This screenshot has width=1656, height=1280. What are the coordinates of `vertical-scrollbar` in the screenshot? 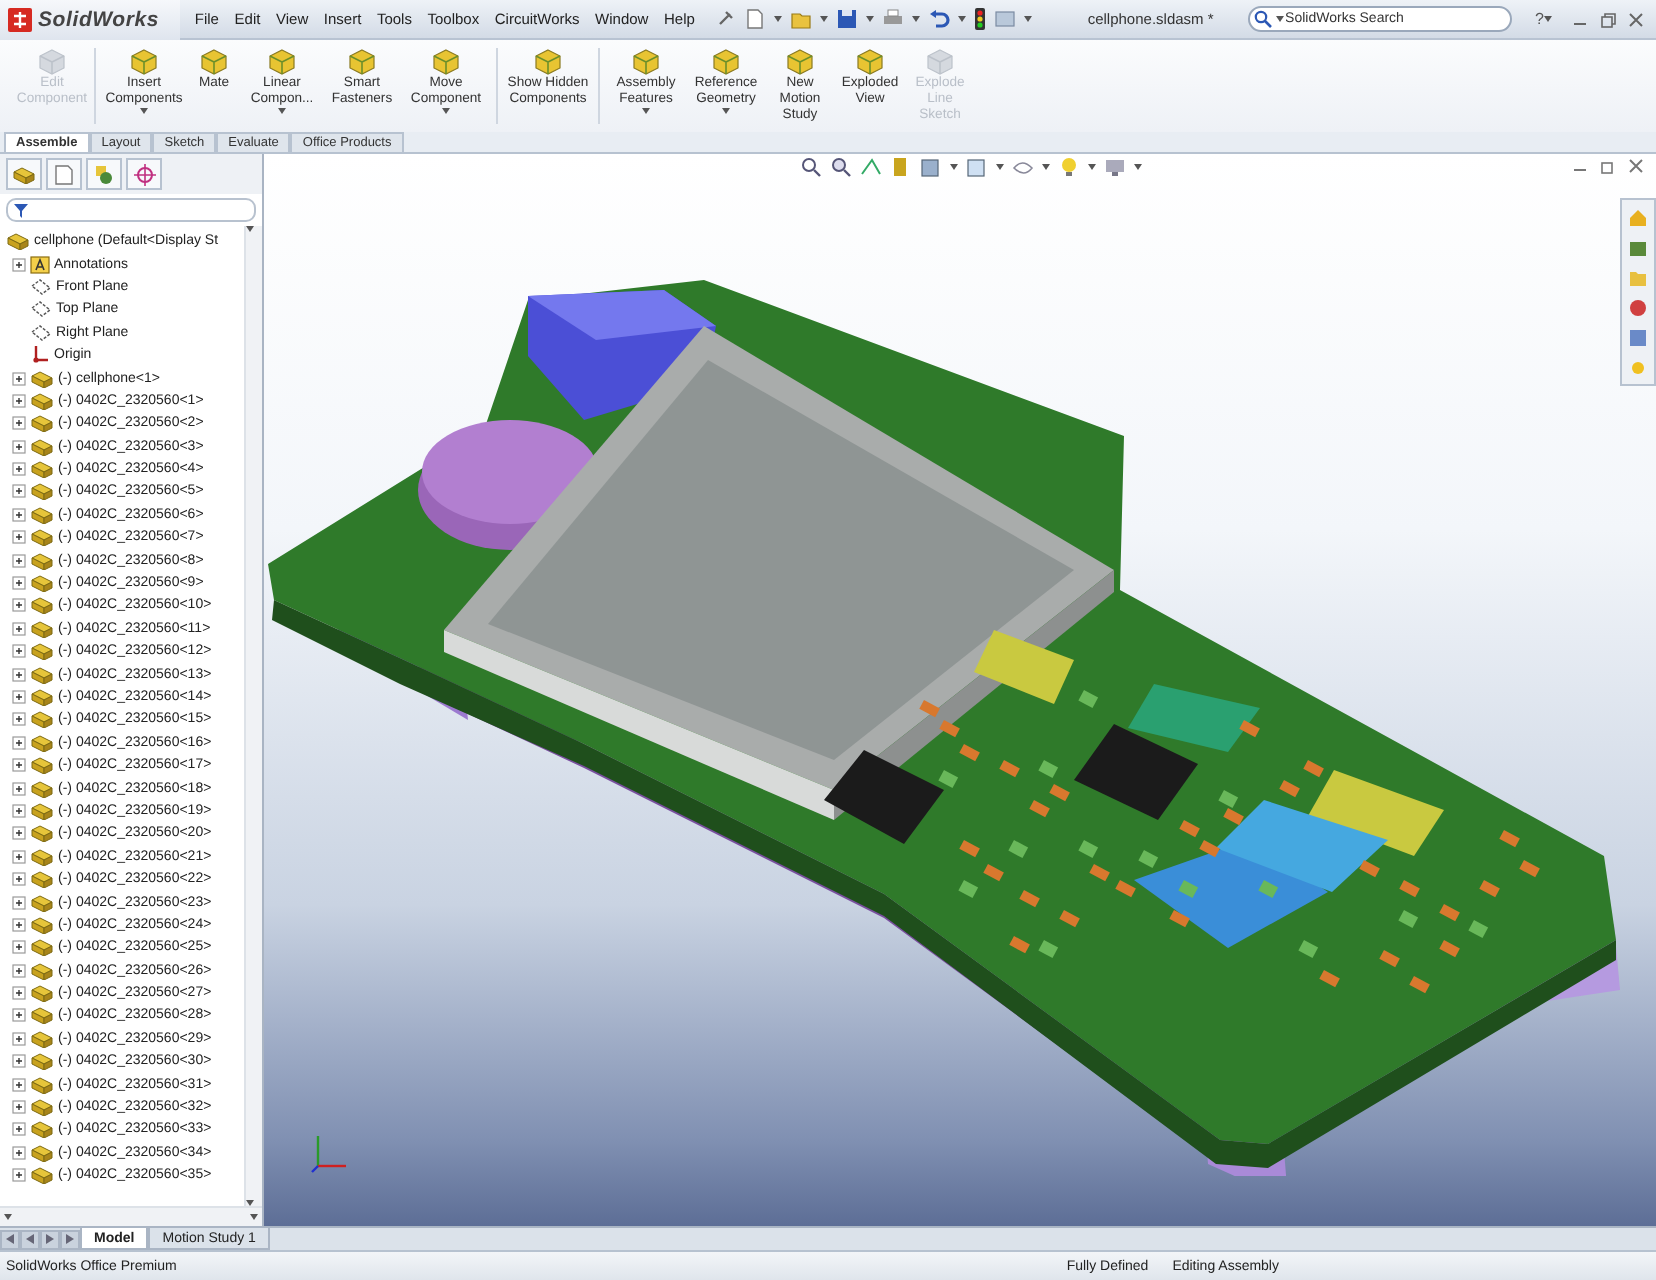 It's located at (253, 716).